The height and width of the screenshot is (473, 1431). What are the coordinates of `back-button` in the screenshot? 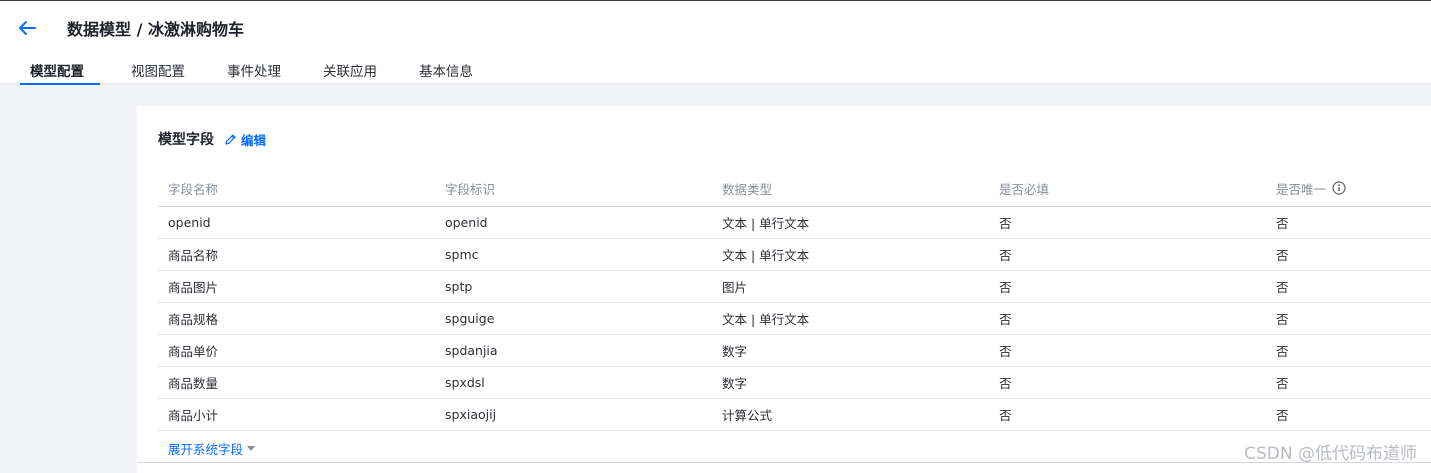 It's located at (27, 28).